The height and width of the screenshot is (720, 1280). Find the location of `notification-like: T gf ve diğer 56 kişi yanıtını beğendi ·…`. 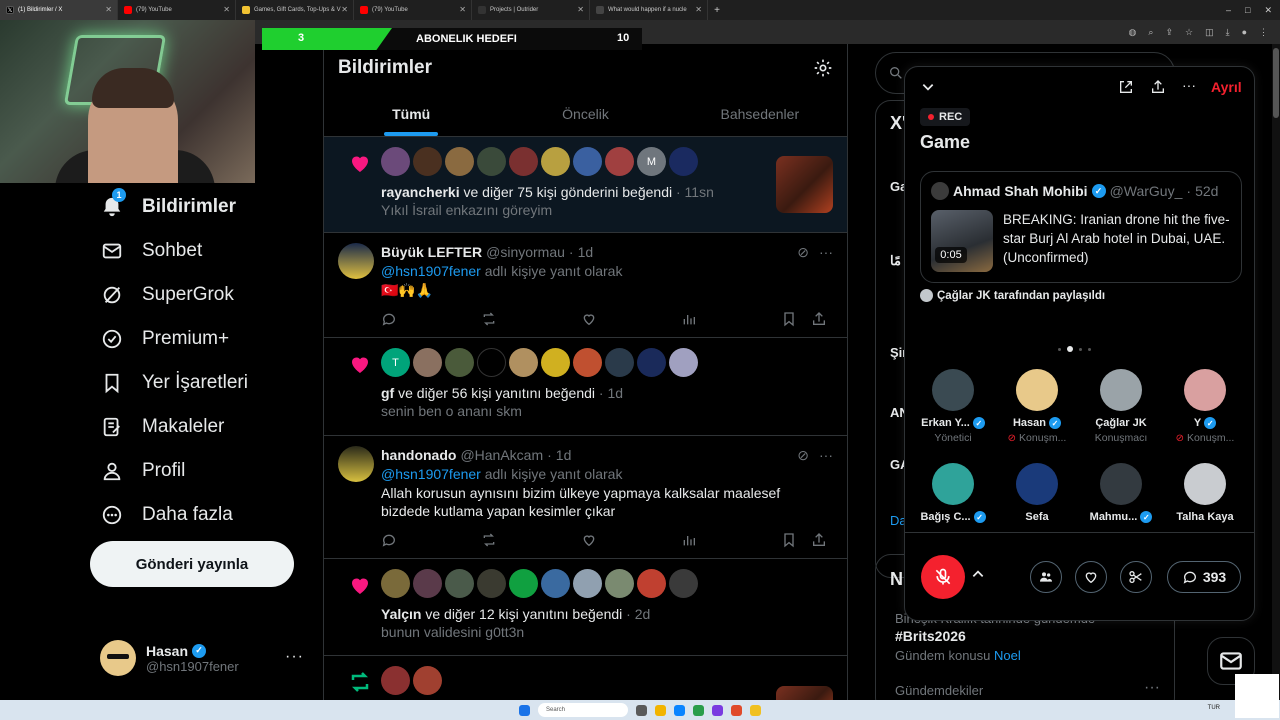

notification-like: T gf ve diğer 56 kişi yanıtını beğendi ·… is located at coordinates (585, 387).